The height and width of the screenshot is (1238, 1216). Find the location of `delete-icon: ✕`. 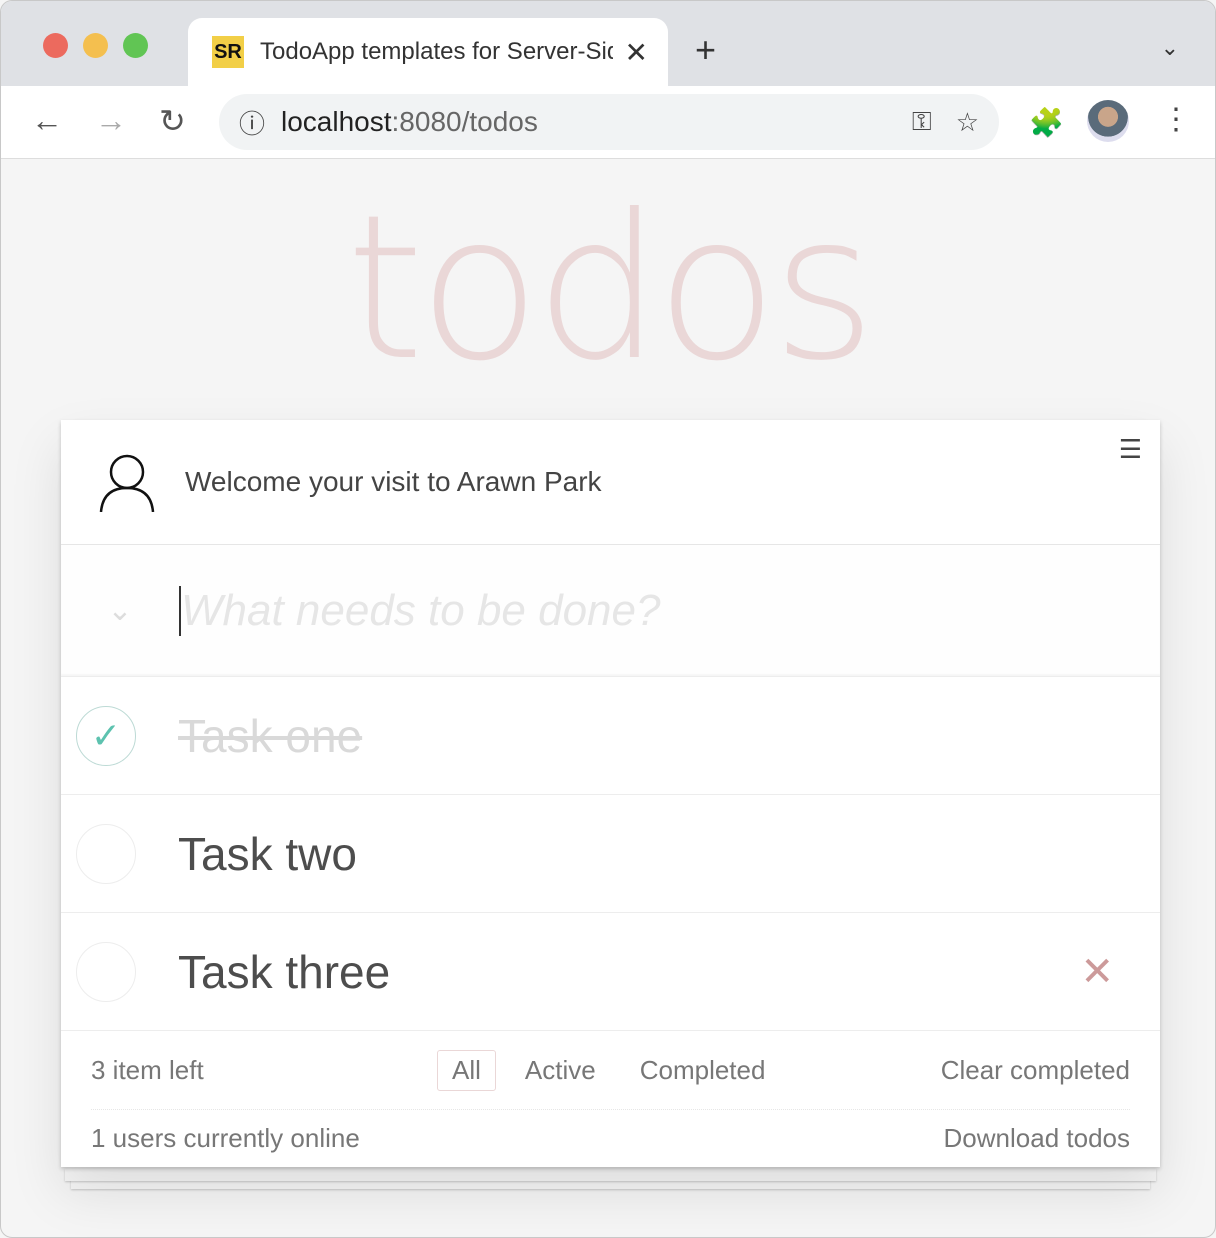

delete-icon: ✕ is located at coordinates (1097, 972).